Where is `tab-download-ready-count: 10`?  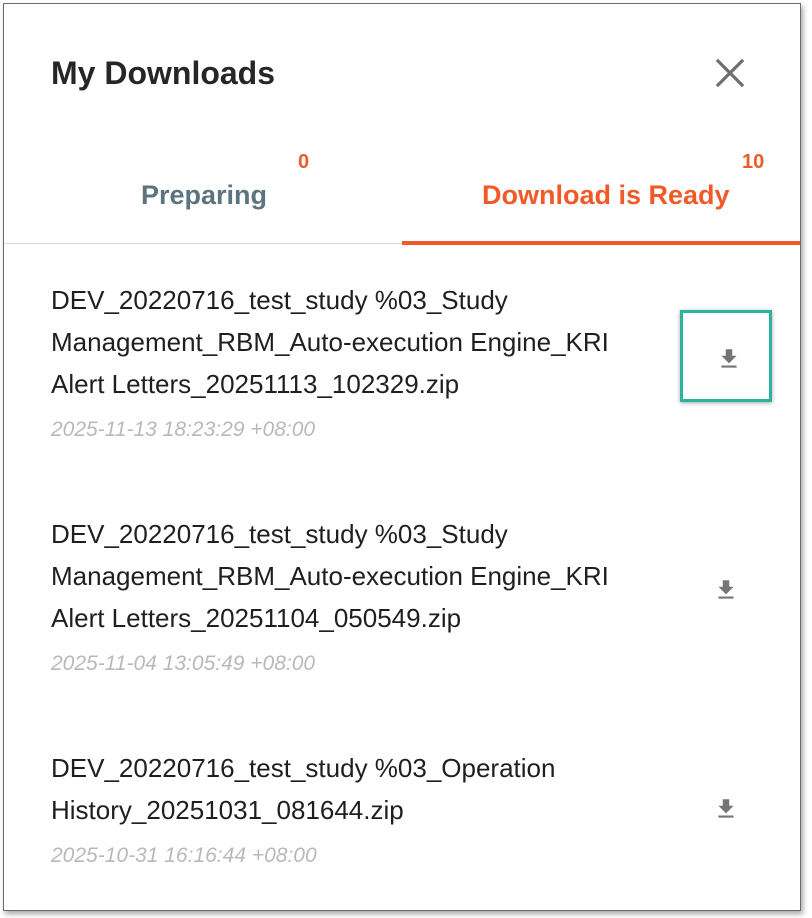 tab-download-ready-count: 10 is located at coordinates (753, 162).